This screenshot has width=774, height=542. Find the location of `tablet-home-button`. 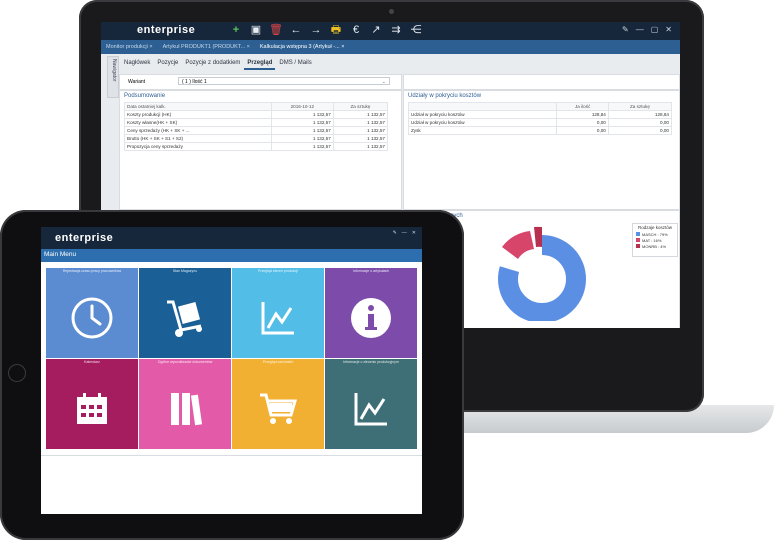

tablet-home-button is located at coordinates (17, 373).